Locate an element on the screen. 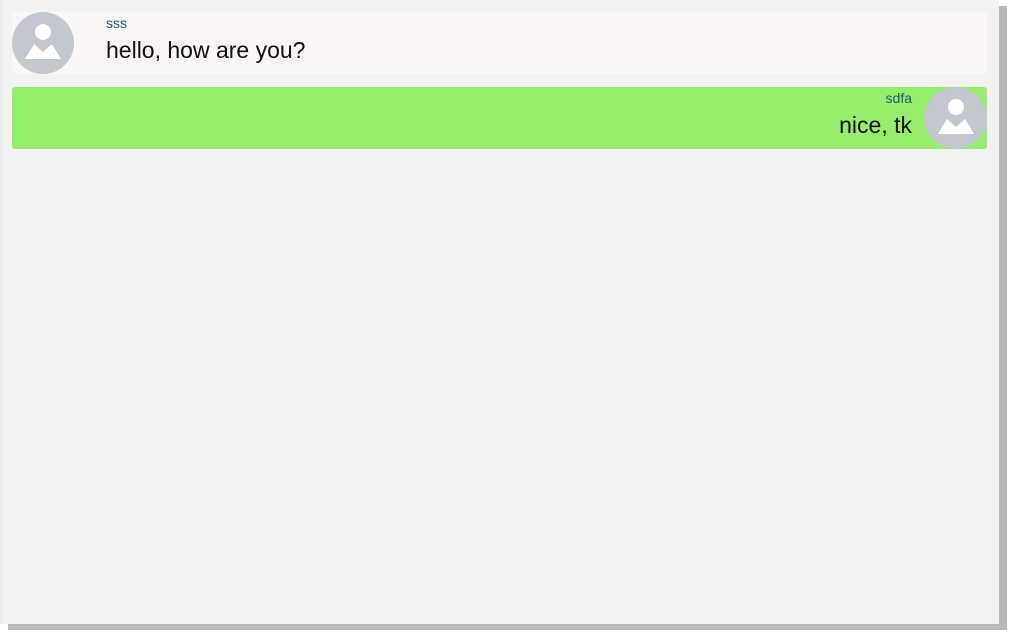  message-text: hello, how are you? is located at coordinates (206, 50).